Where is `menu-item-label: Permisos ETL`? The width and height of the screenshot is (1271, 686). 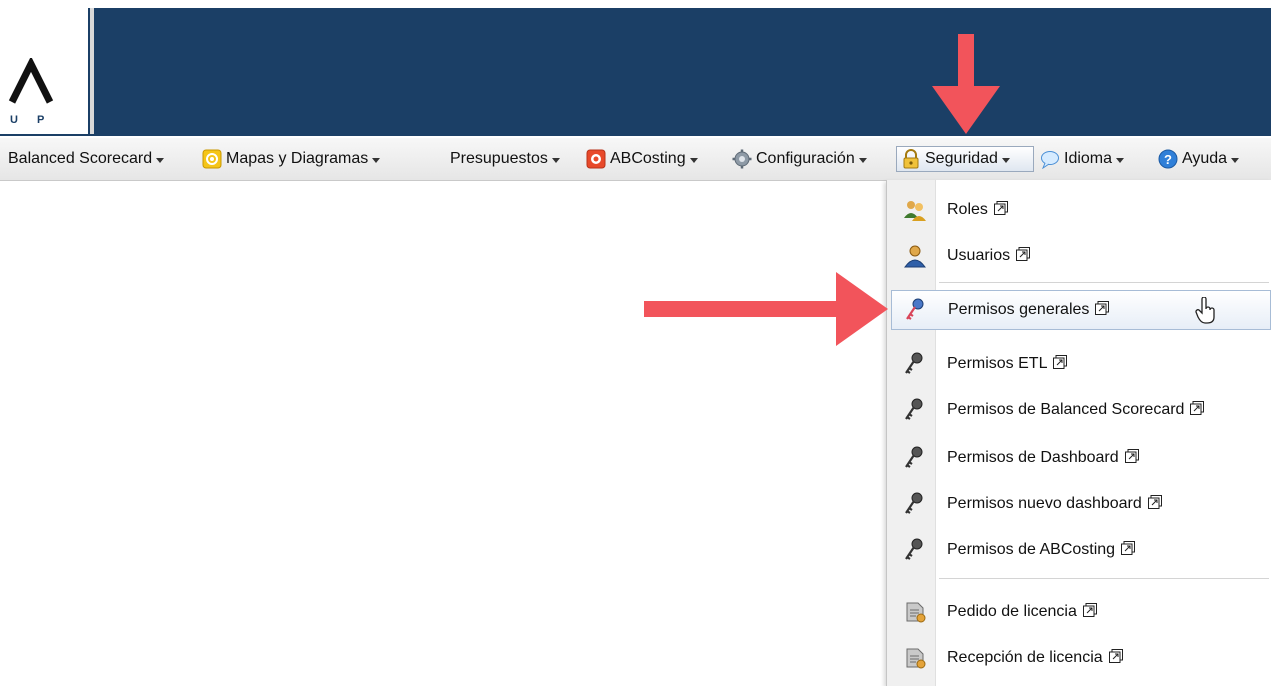
menu-item-label: Permisos ETL is located at coordinates (997, 363).